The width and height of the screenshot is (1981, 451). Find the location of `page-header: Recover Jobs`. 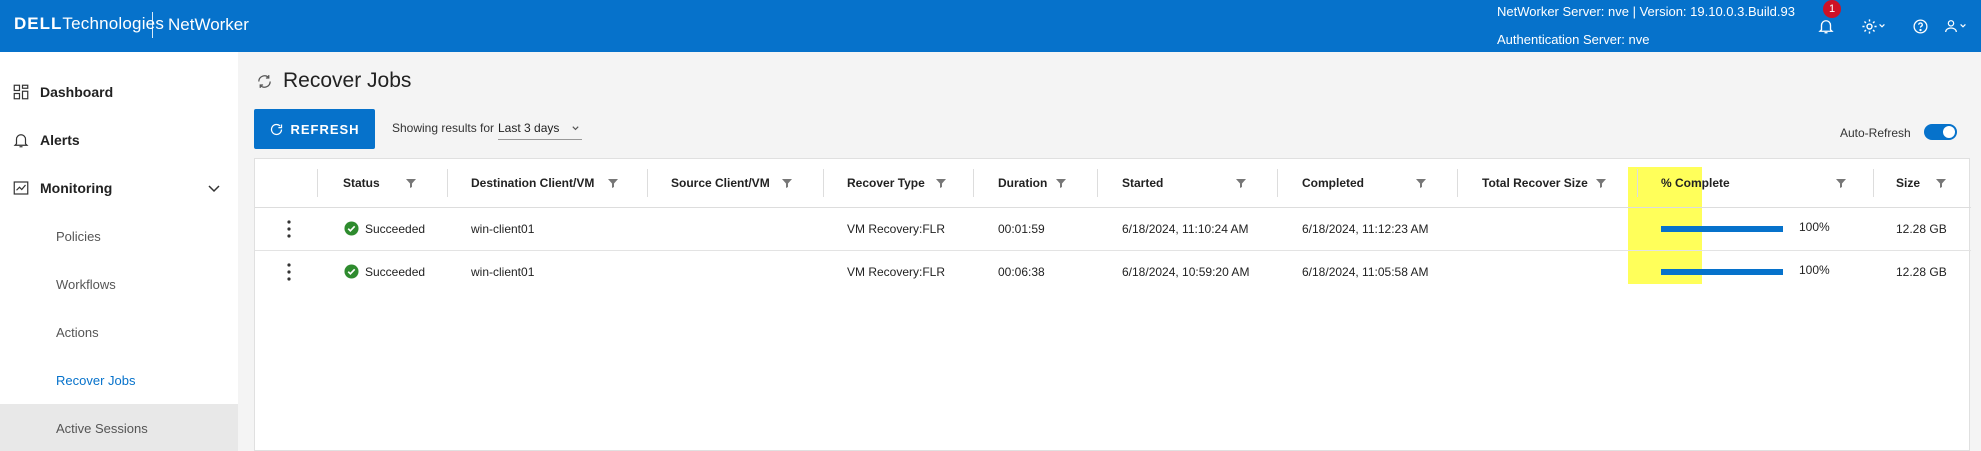

page-header: Recover Jobs is located at coordinates (333, 81).